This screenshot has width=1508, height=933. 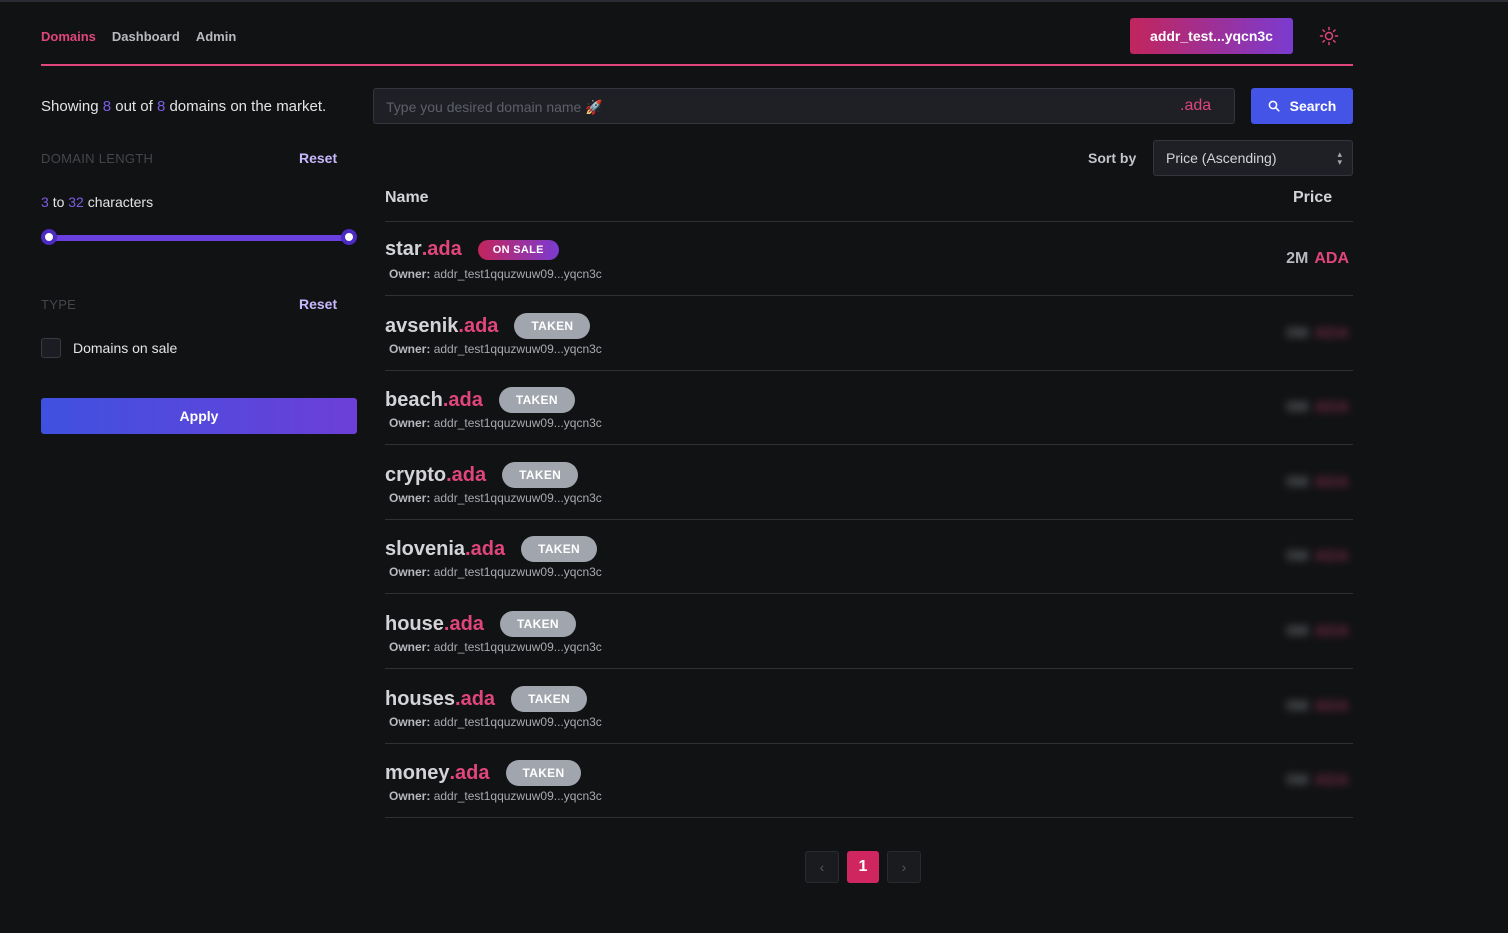 I want to click on domain-name: slovenia .ada TAKEN, so click(x=491, y=549).